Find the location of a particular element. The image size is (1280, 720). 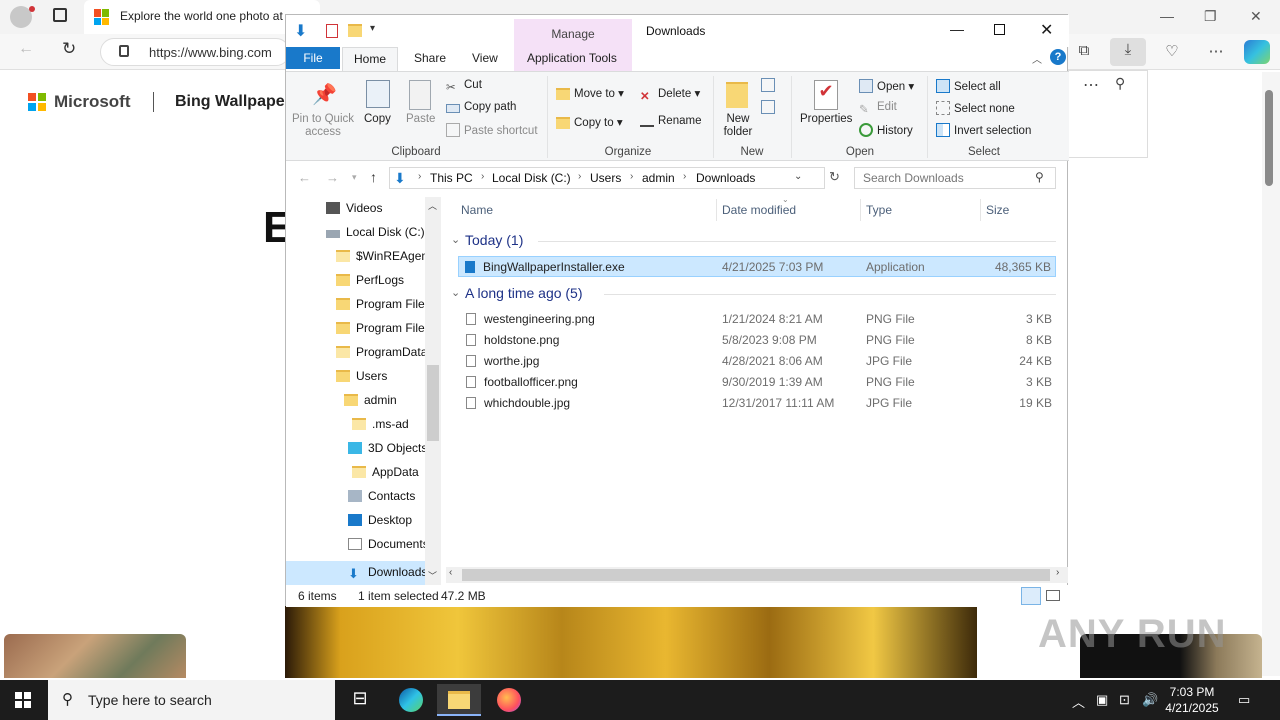

nav-item-documents: Documents is located at coordinates (388, 549).